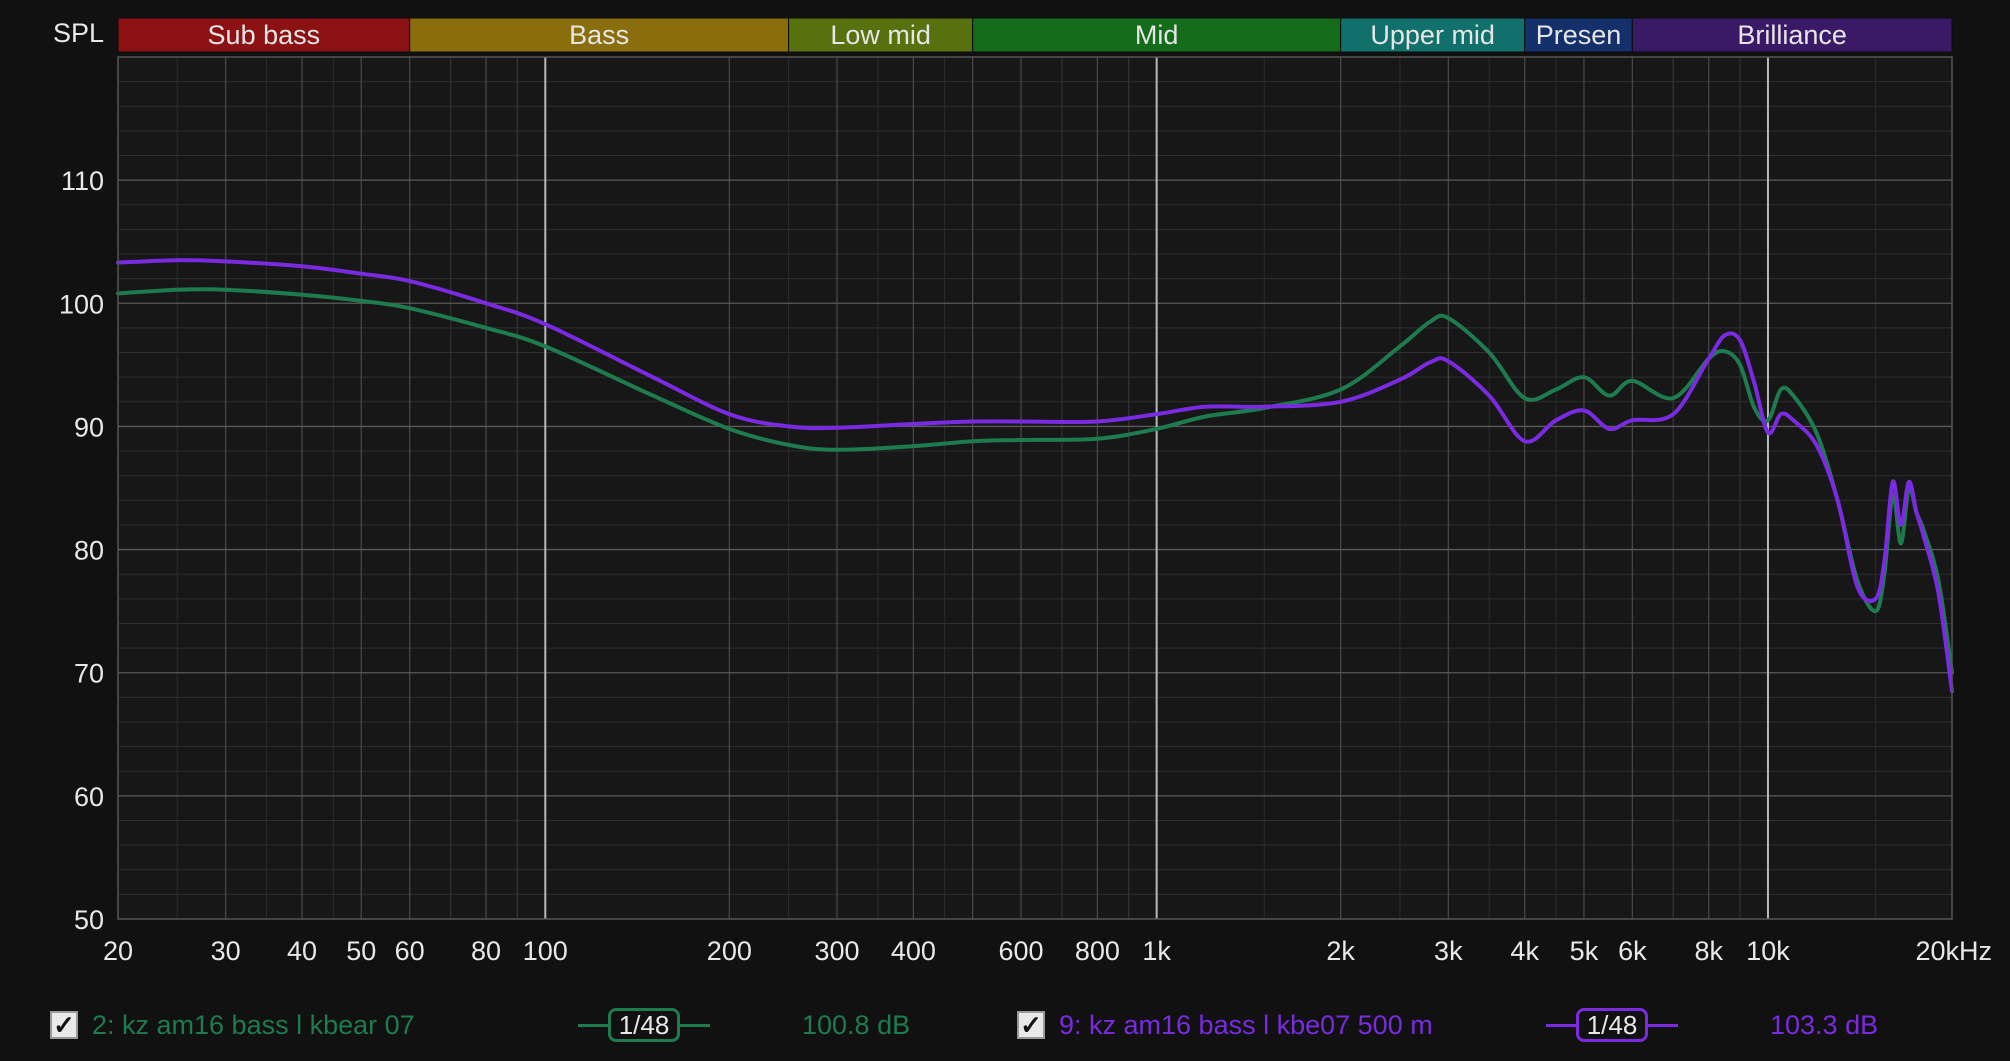 The height and width of the screenshot is (1061, 2010). What do you see at coordinates (1156, 951) in the screenshot?
I see `x-tick-label-12: 1k` at bounding box center [1156, 951].